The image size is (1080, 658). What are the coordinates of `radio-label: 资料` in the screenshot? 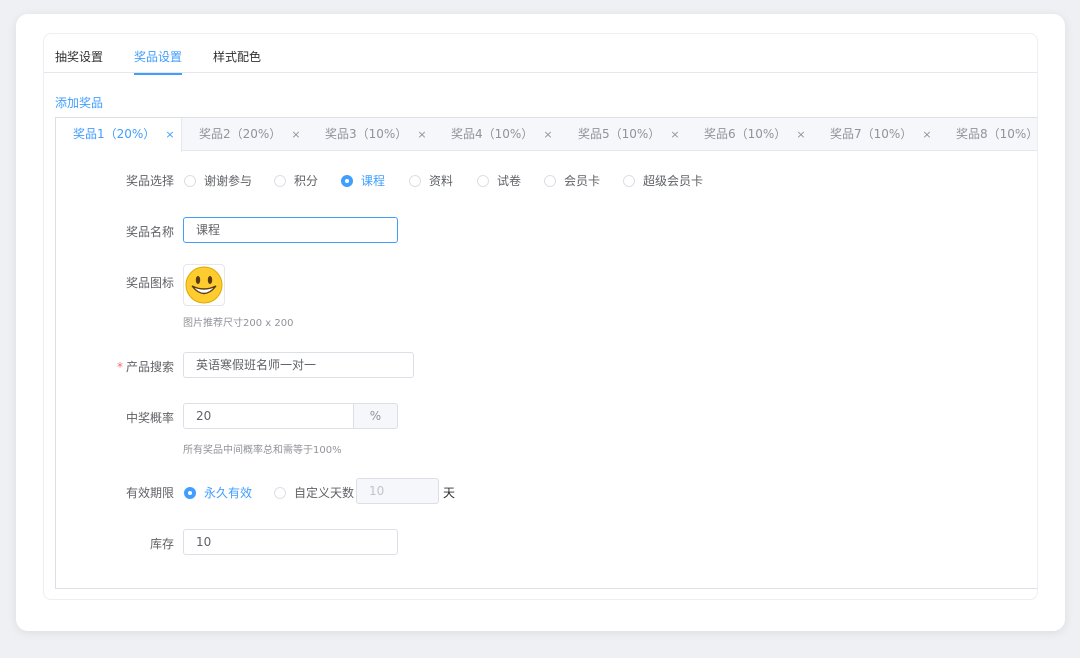 It's located at (441, 181).